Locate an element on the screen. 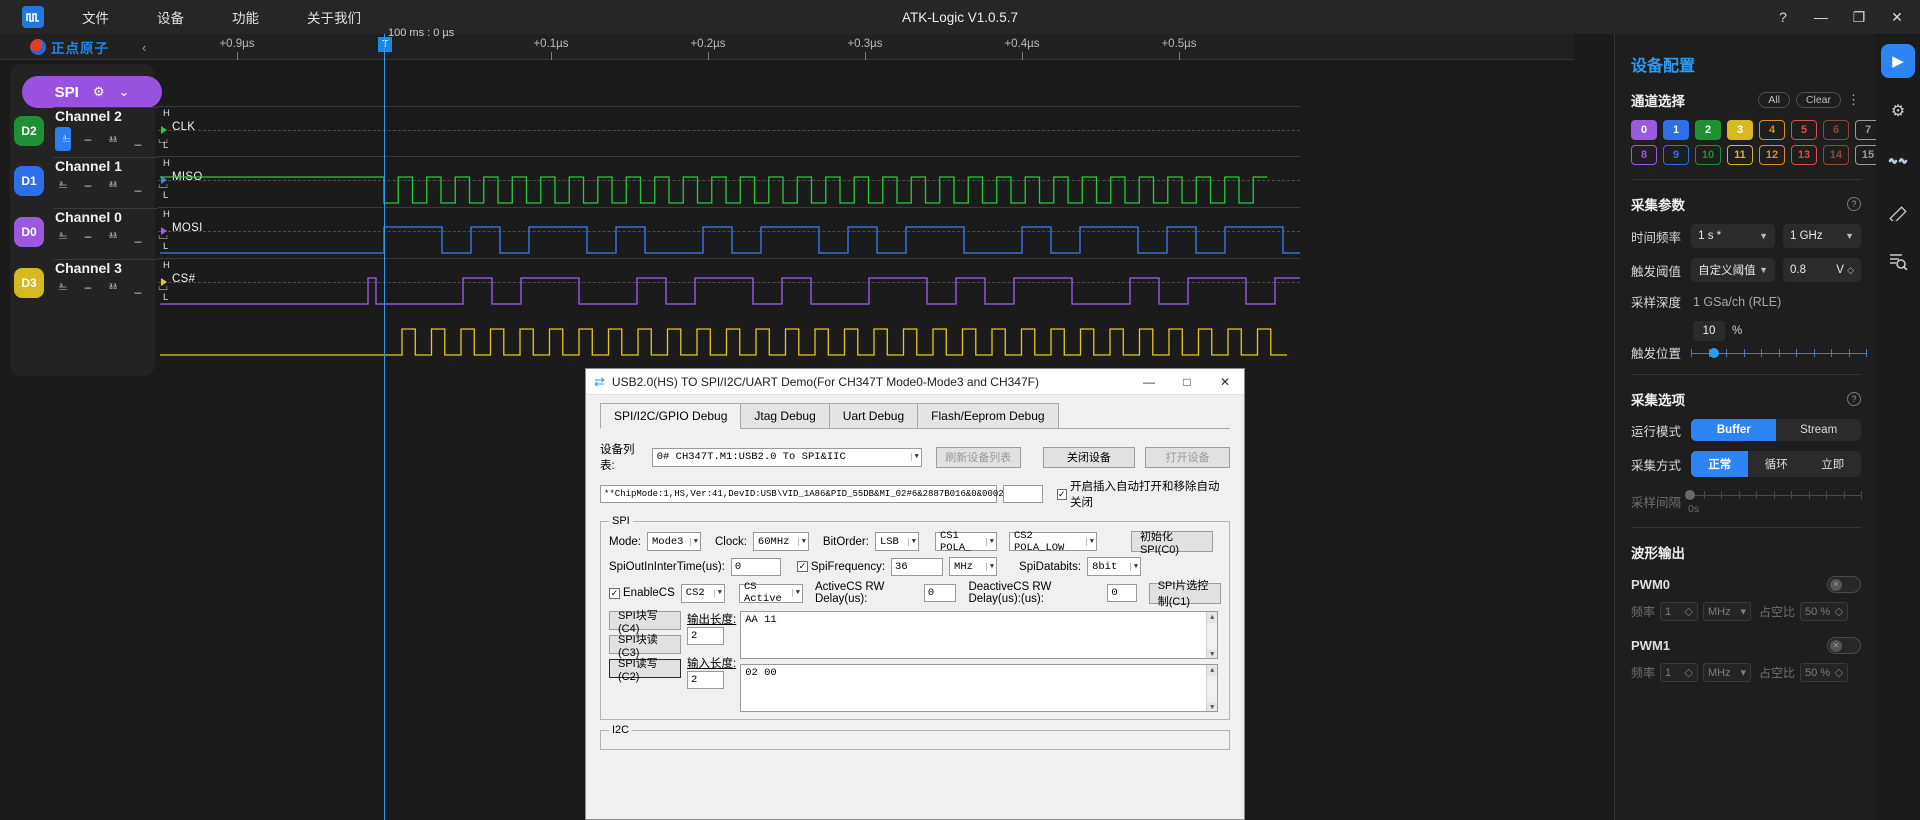  spi-frequency-checkbox: ✓ is located at coordinates (802, 566).